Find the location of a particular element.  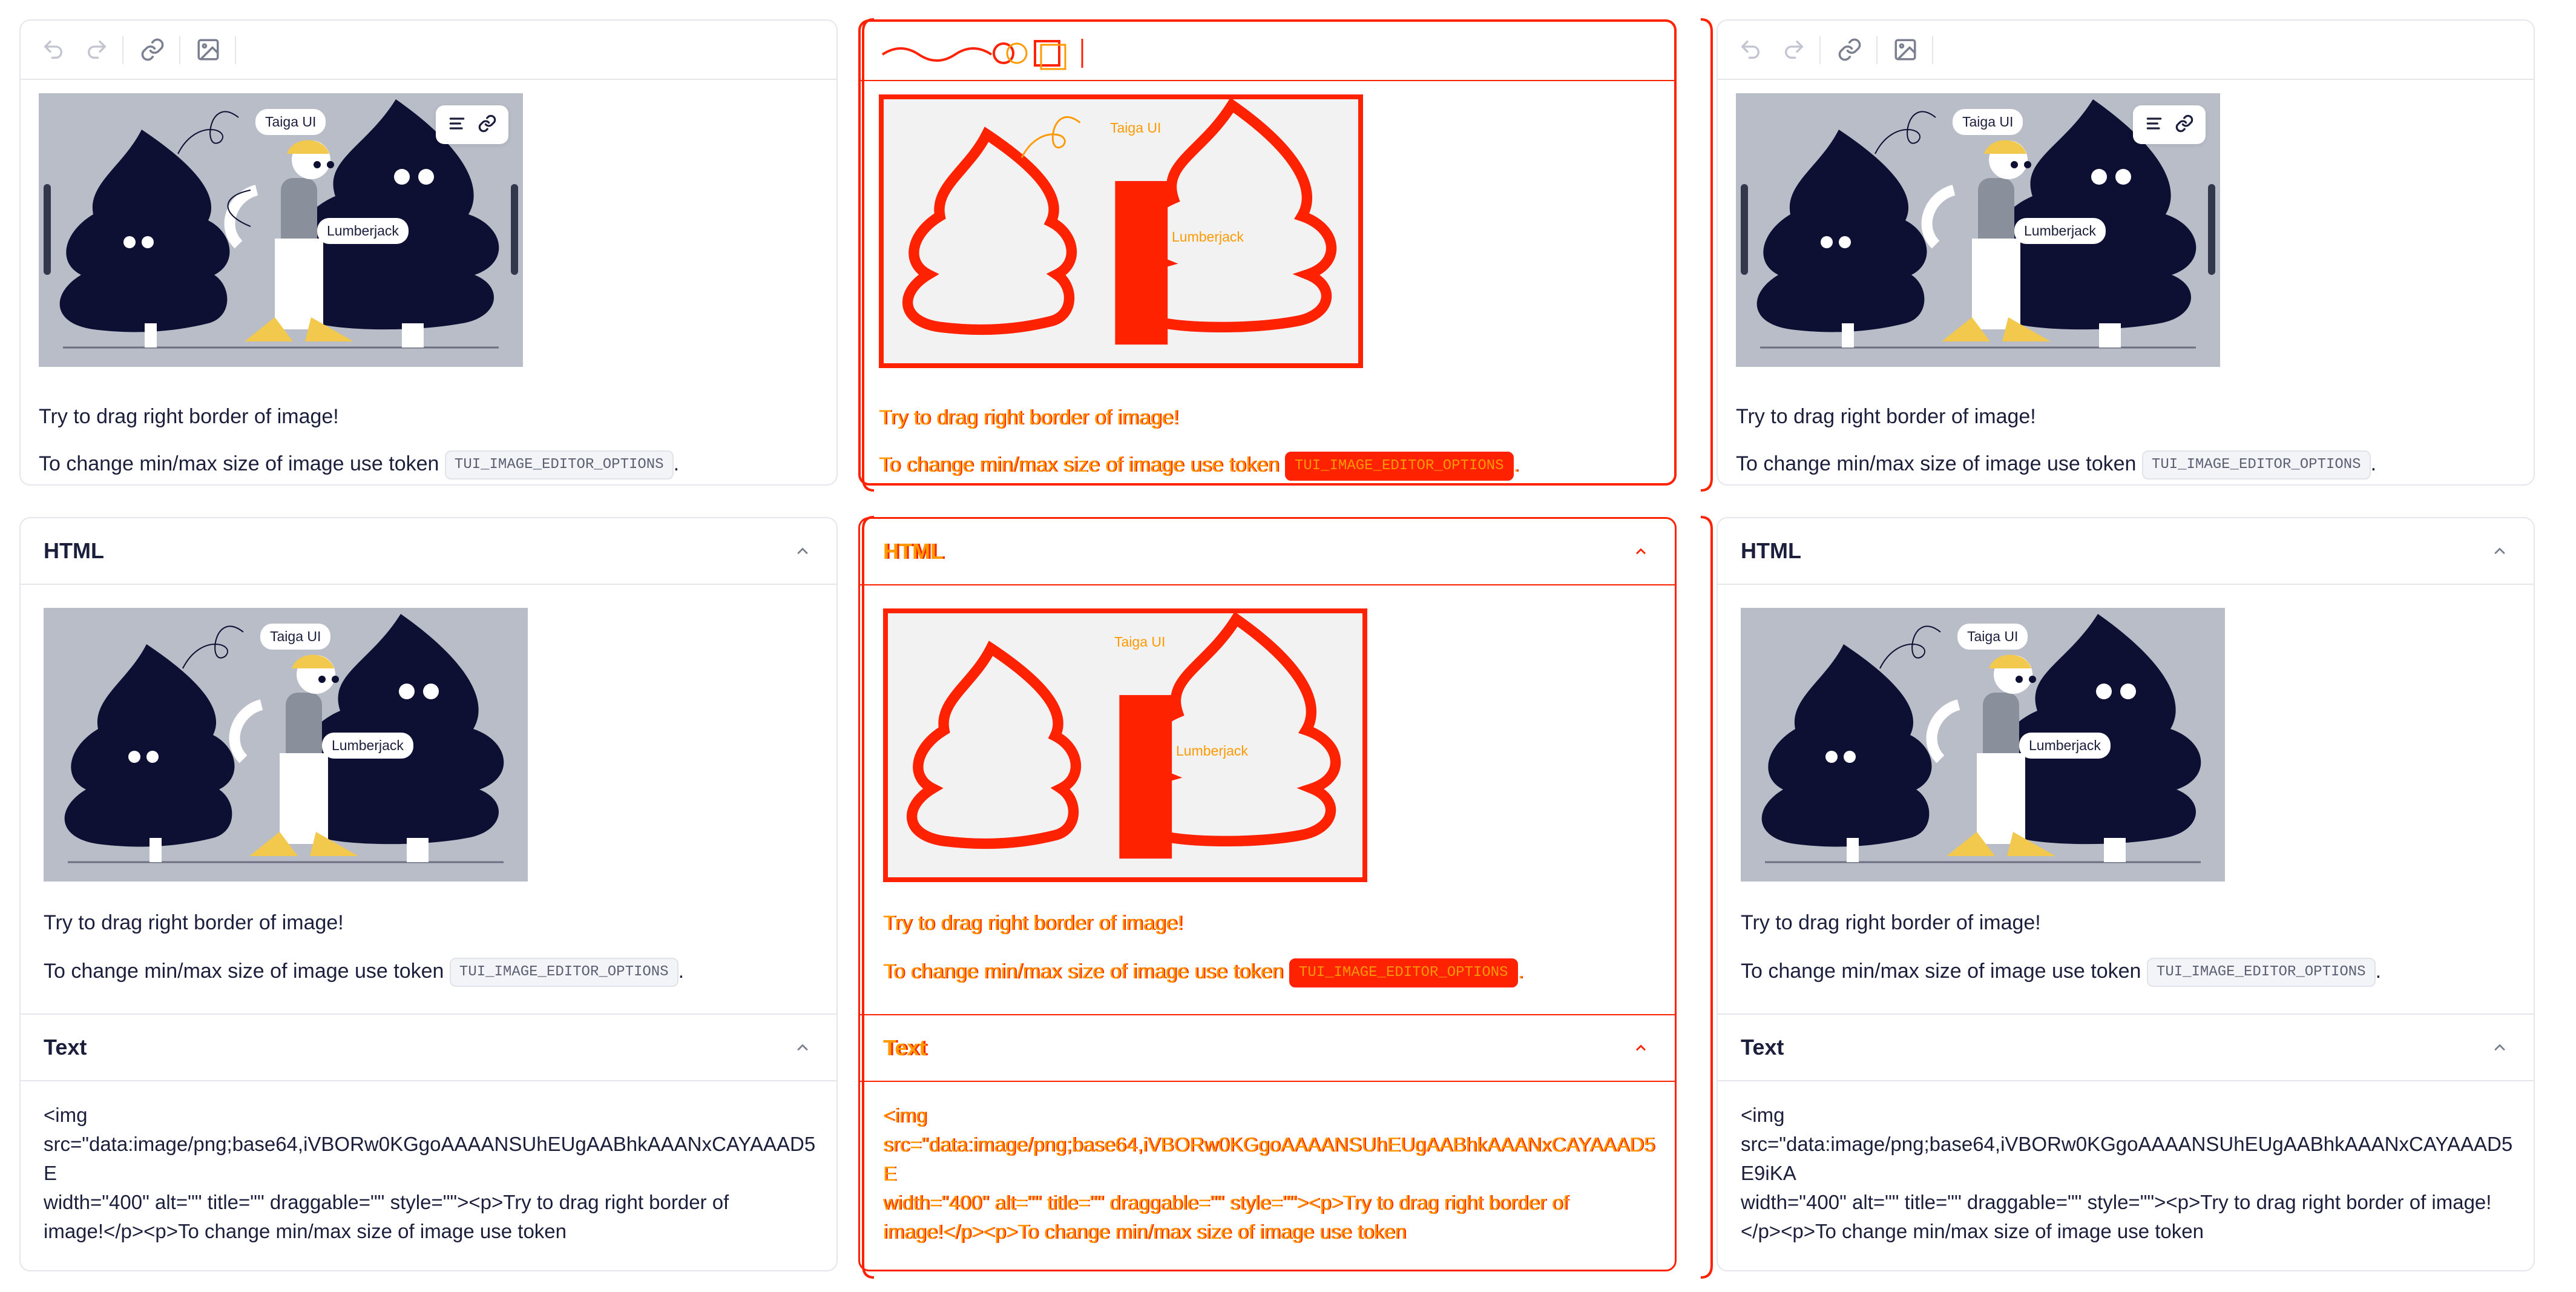

illustration-diff: Taiga UI Lumberjack is located at coordinates (1121, 231).